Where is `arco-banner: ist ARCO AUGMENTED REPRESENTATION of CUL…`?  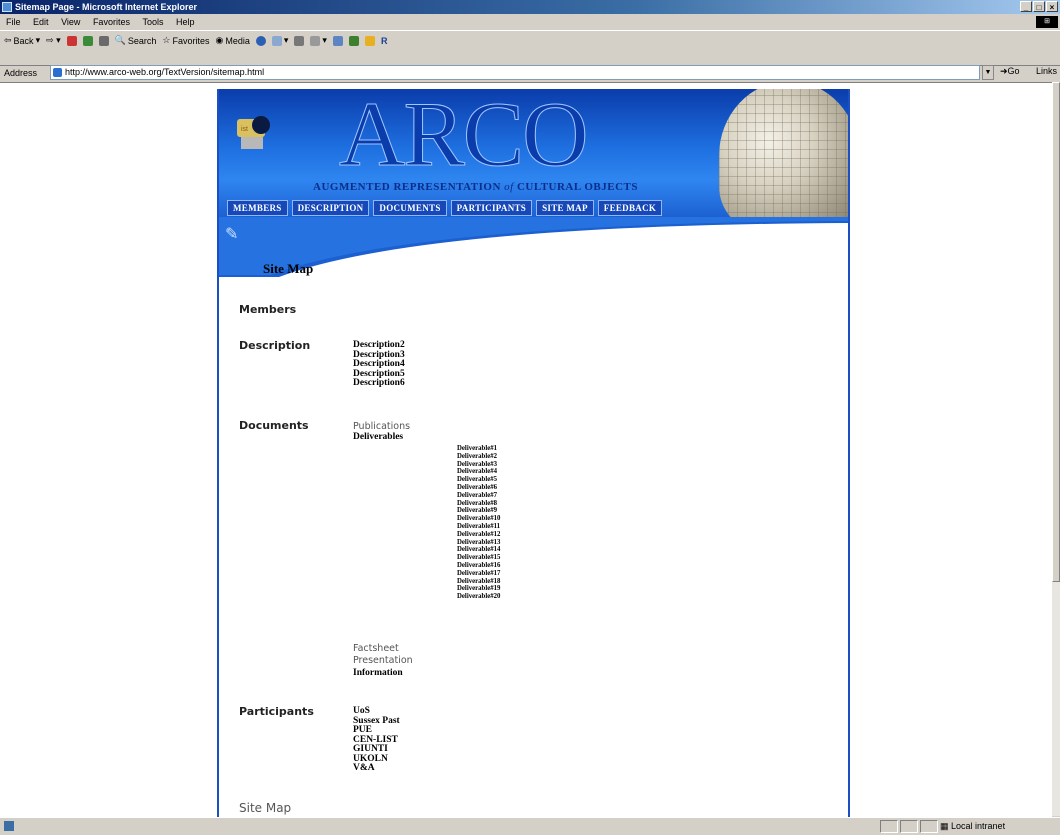 arco-banner: ist ARCO AUGMENTED REPRESENTATION of CUL… is located at coordinates (533, 154).